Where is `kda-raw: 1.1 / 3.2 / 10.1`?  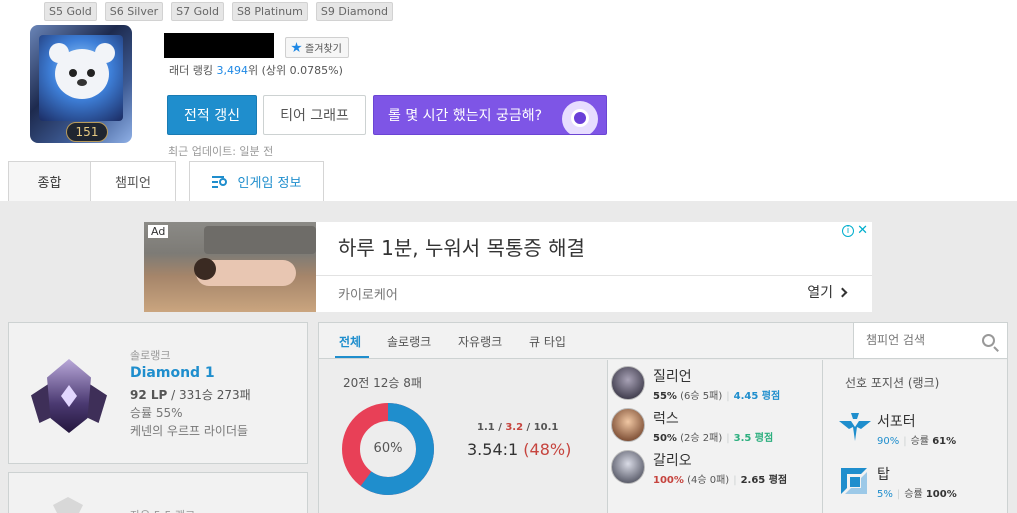 kda-raw: 1.1 / 3.2 / 10.1 is located at coordinates (518, 427).